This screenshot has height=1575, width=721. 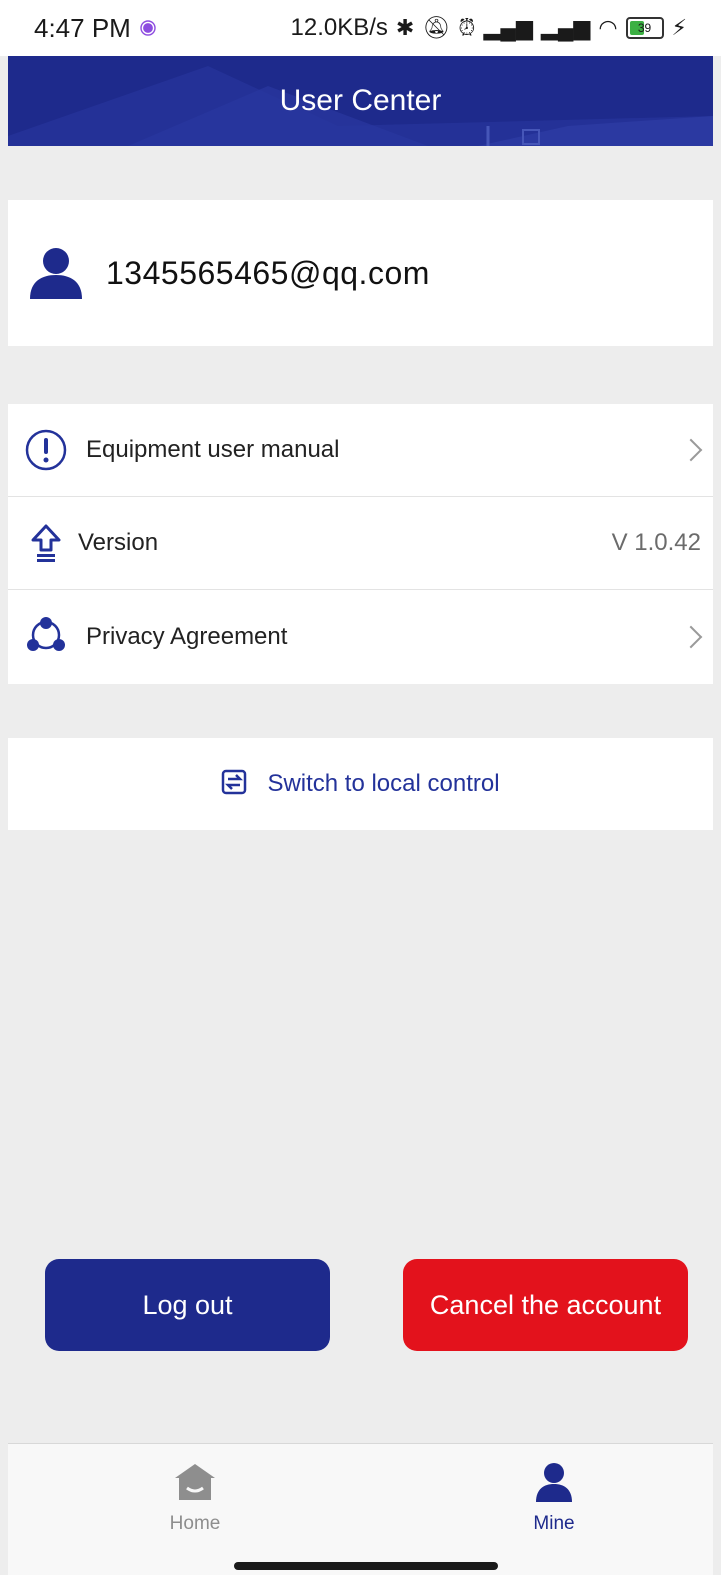 I want to click on status-left: 4:47 PM, so click(x=95, y=28).